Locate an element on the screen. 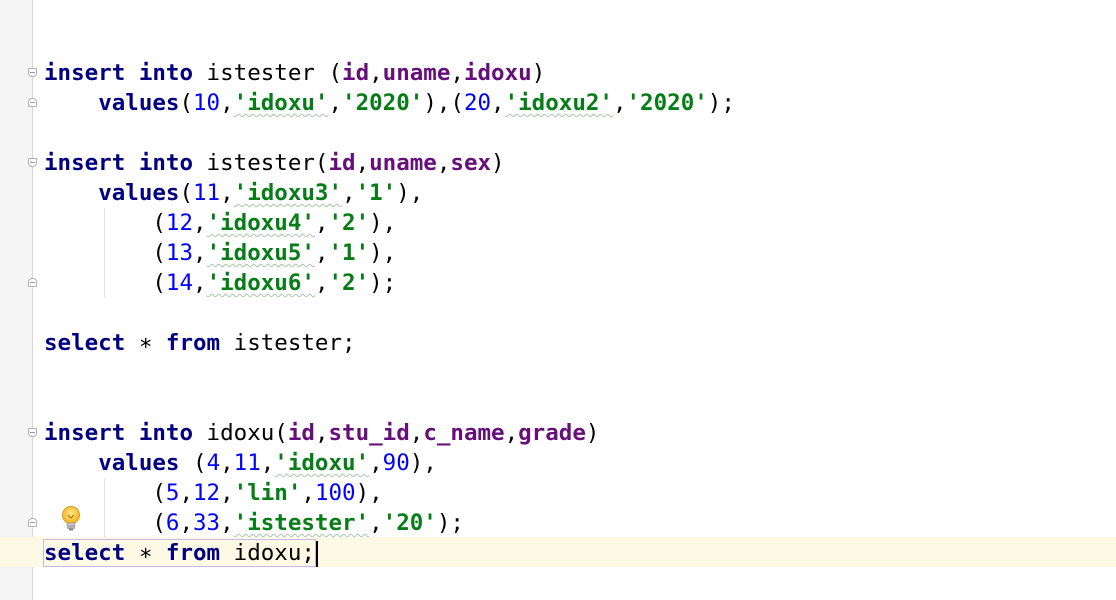  code-token: 10 is located at coordinates (207, 103).